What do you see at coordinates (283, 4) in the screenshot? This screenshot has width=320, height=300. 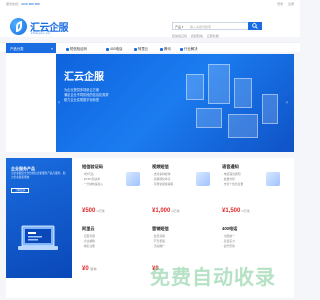 I see `account-links: 登录 注册` at bounding box center [283, 4].